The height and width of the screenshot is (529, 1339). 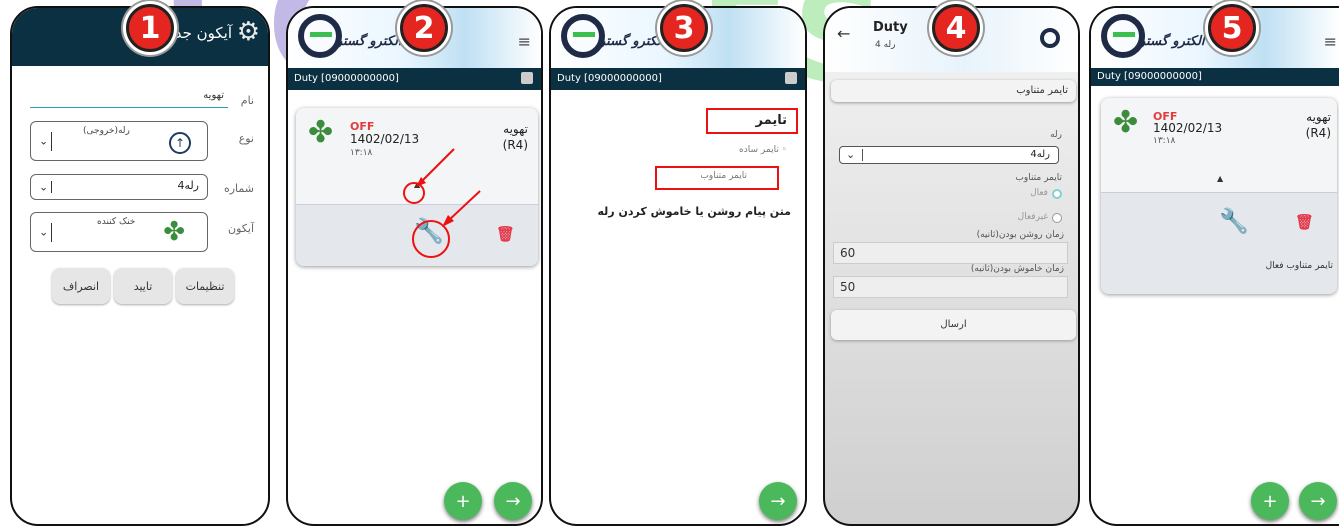 What do you see at coordinates (1232, 28) in the screenshot?
I see `step-badge-5: 5` at bounding box center [1232, 28].